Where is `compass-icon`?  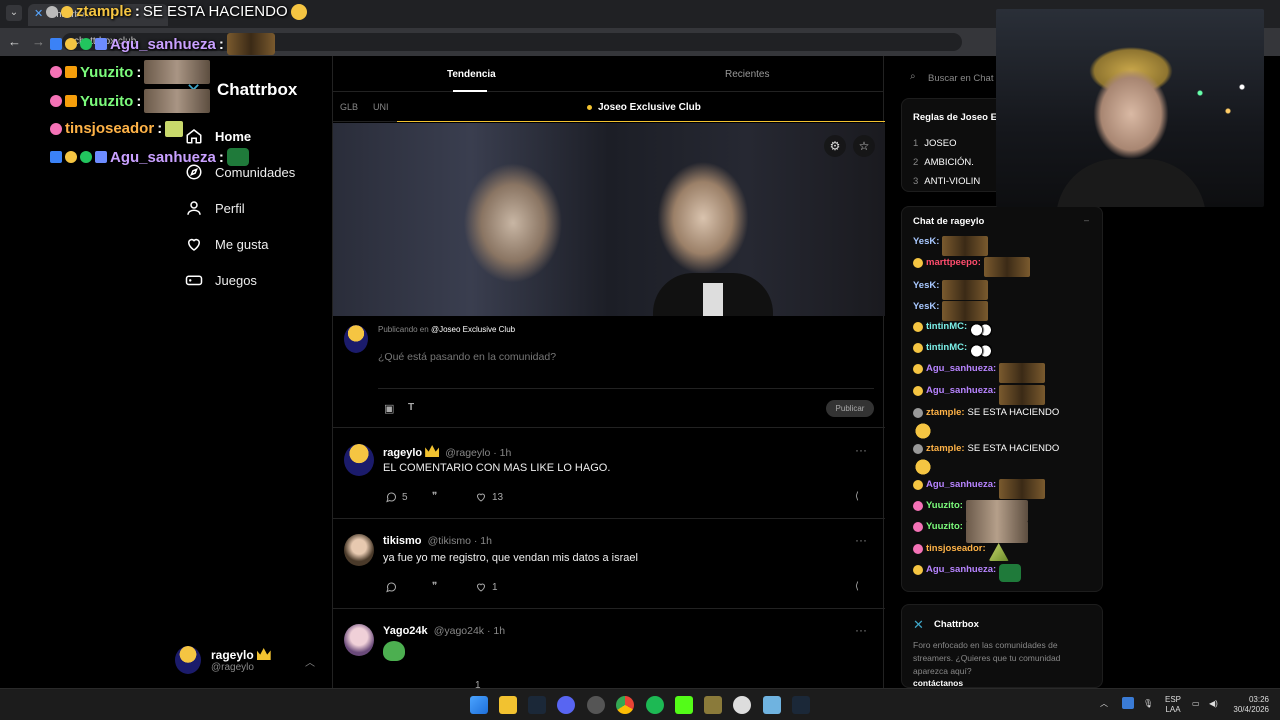 compass-icon is located at coordinates (194, 172).